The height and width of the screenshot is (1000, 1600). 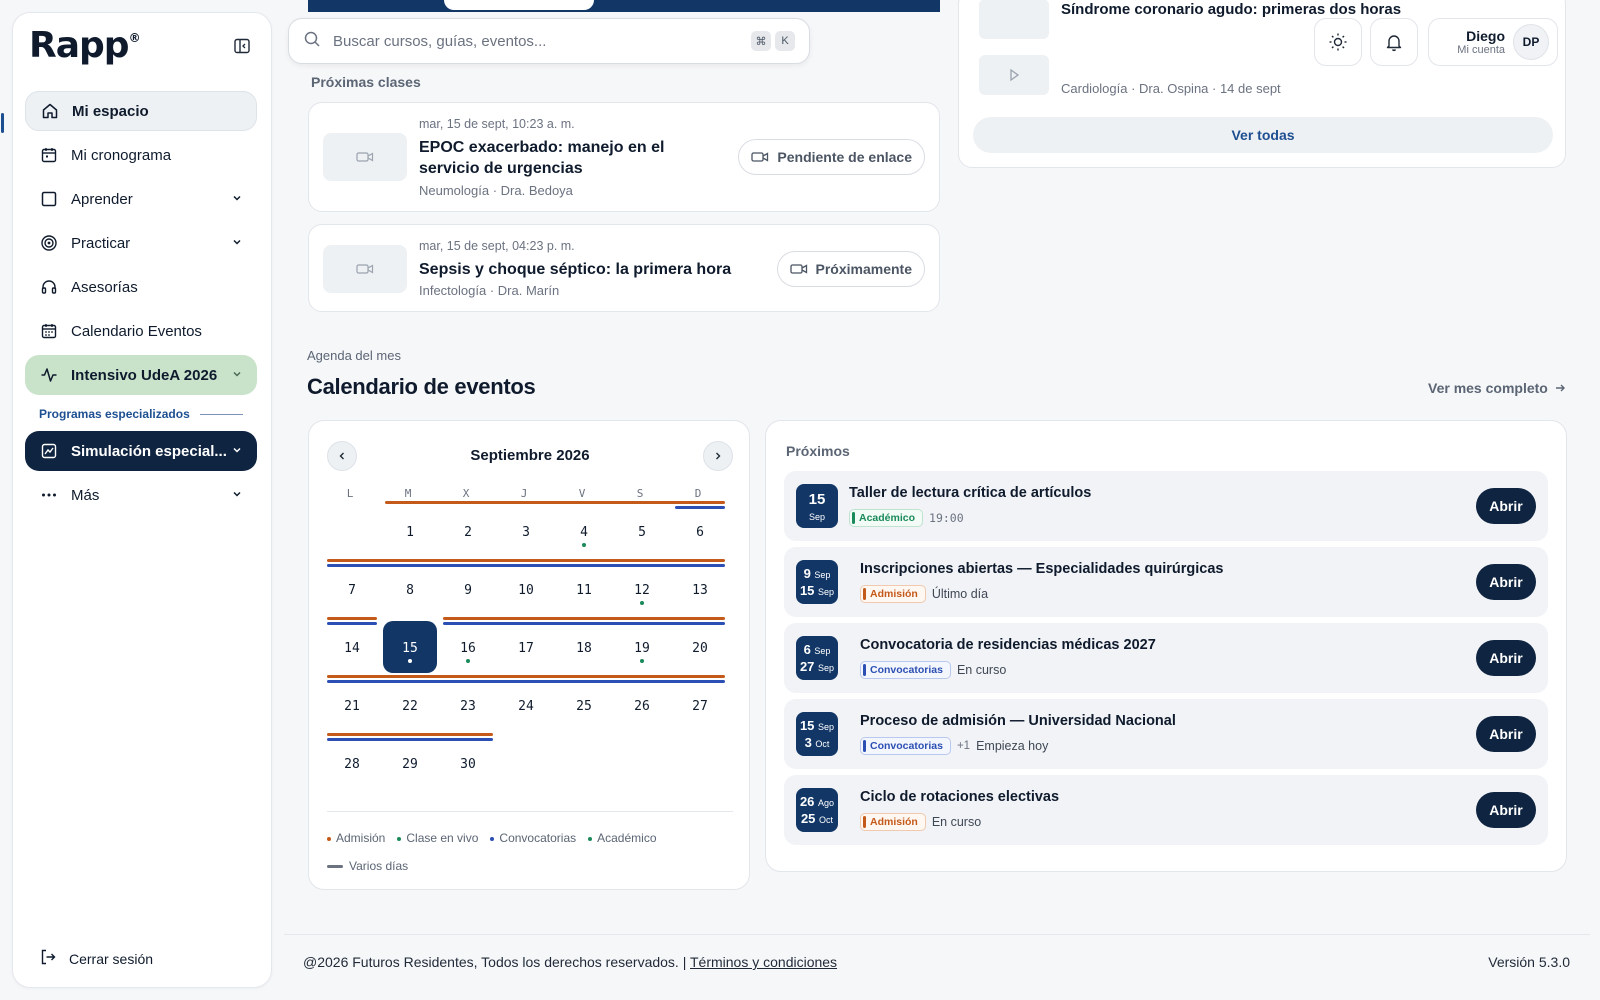 I want to click on date-day: 15, so click(x=807, y=725).